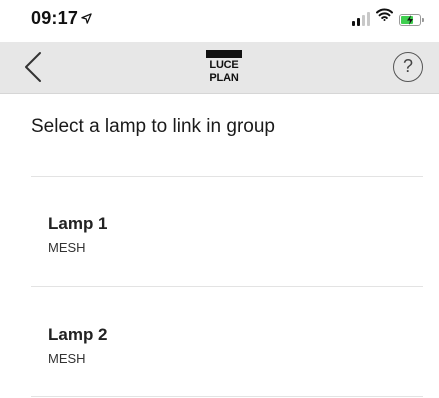 The image size is (439, 398). I want to click on location-arrow-icon, so click(86, 19).